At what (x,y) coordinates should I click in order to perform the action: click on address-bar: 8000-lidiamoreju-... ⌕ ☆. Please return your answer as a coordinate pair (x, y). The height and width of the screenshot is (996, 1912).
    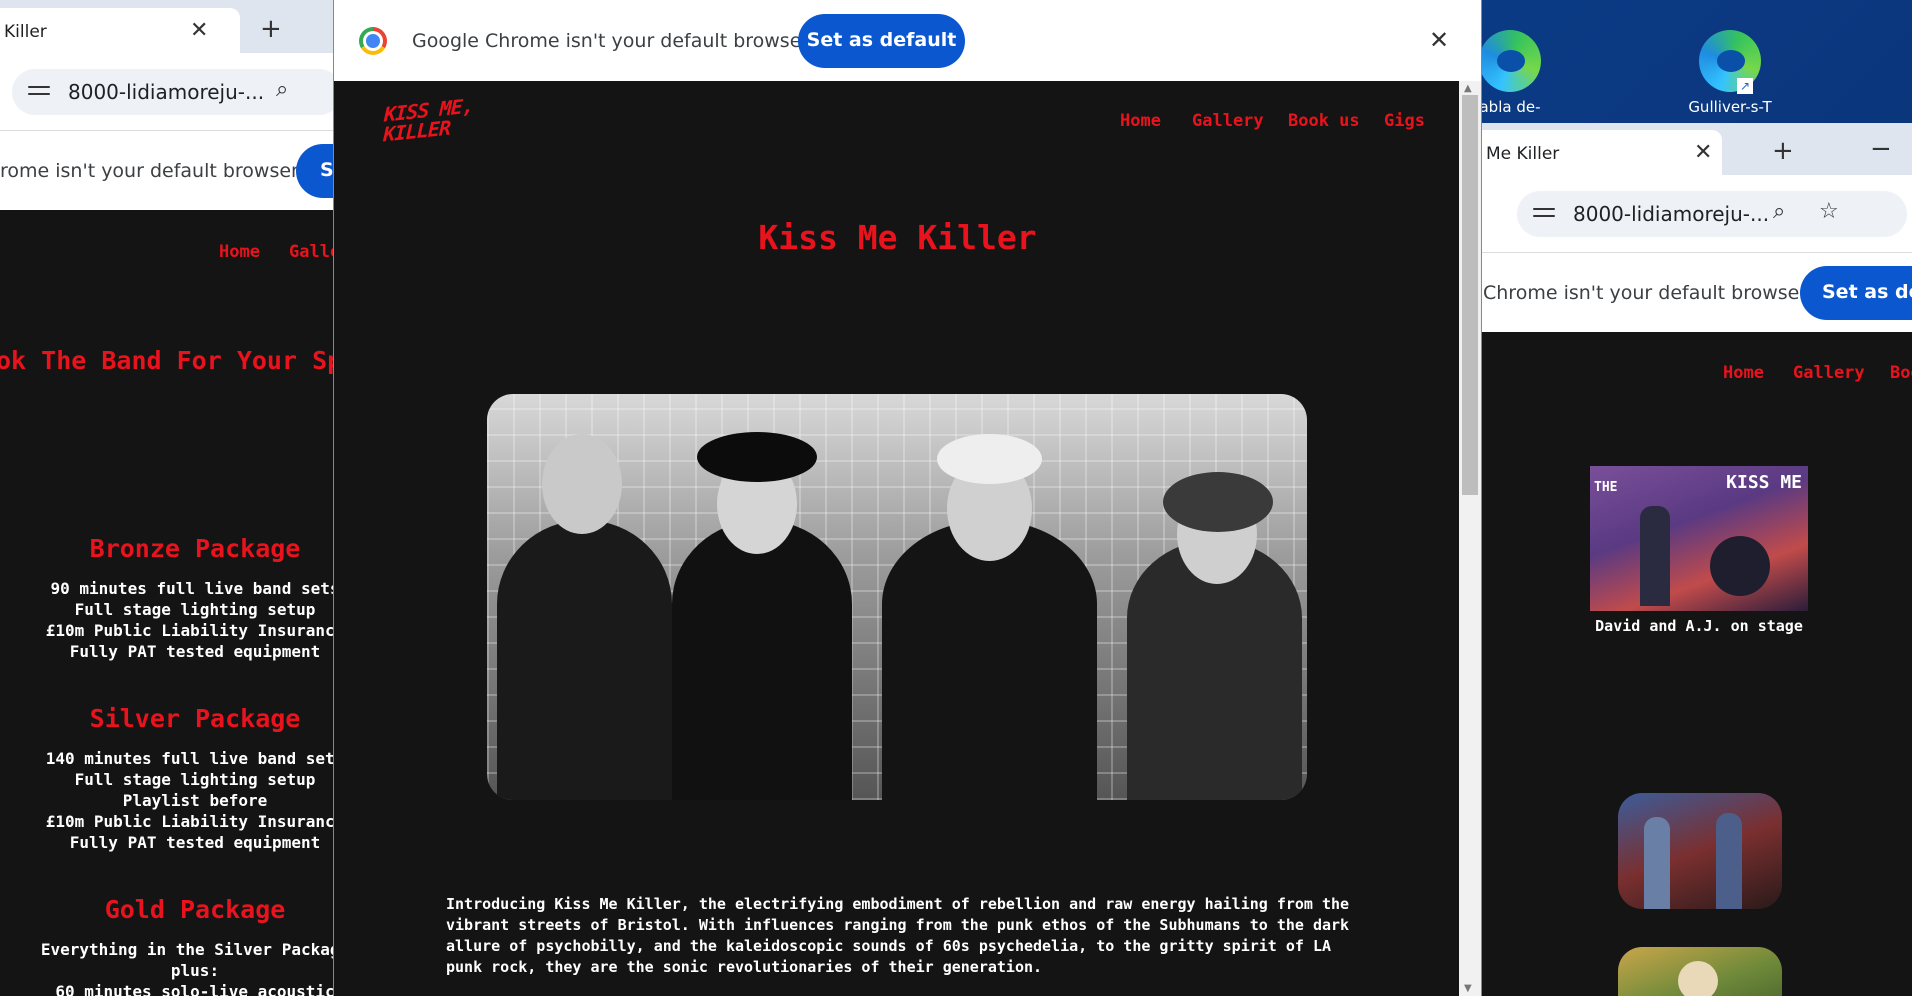
    Looking at the image, I should click on (1697, 213).